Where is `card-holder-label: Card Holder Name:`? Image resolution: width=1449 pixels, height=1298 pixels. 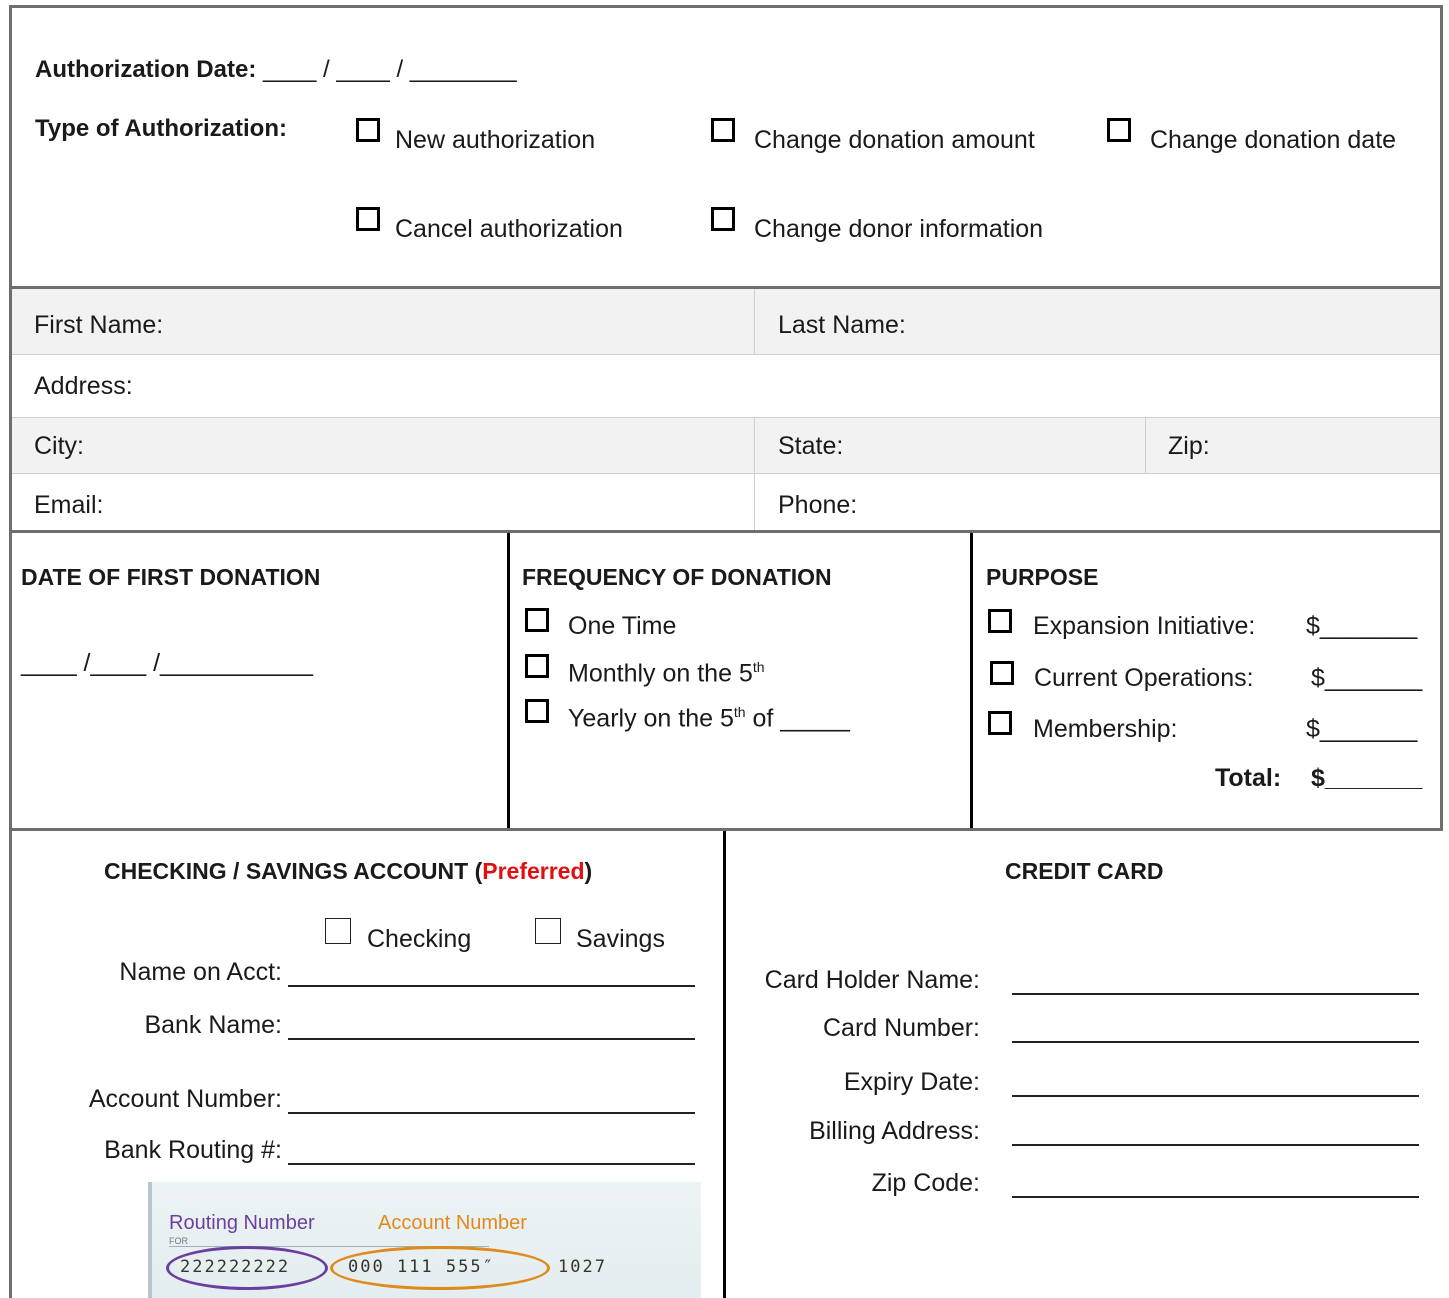 card-holder-label: Card Holder Name: is located at coordinates (872, 980).